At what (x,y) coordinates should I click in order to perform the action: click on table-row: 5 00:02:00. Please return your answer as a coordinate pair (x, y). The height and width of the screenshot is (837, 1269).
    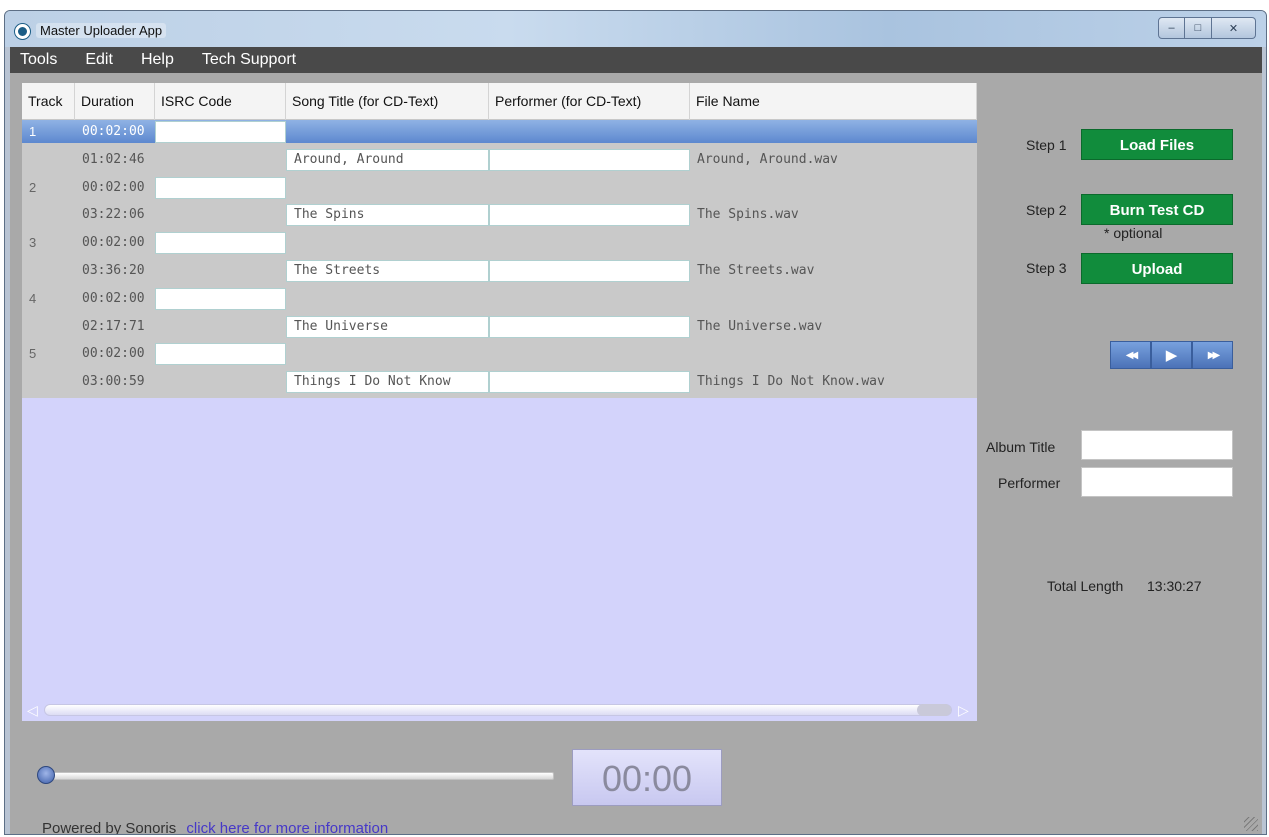
    Looking at the image, I should click on (499, 354).